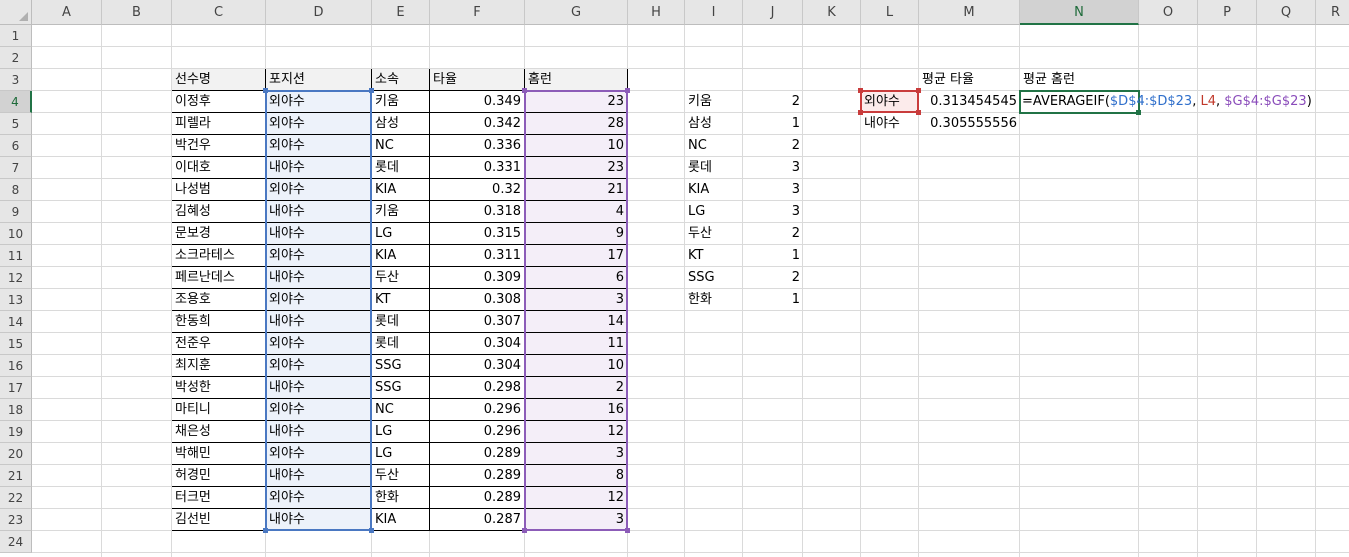 The height and width of the screenshot is (557, 1349). Describe the element at coordinates (401, 12) in the screenshot. I see `column-header-e: E` at that location.